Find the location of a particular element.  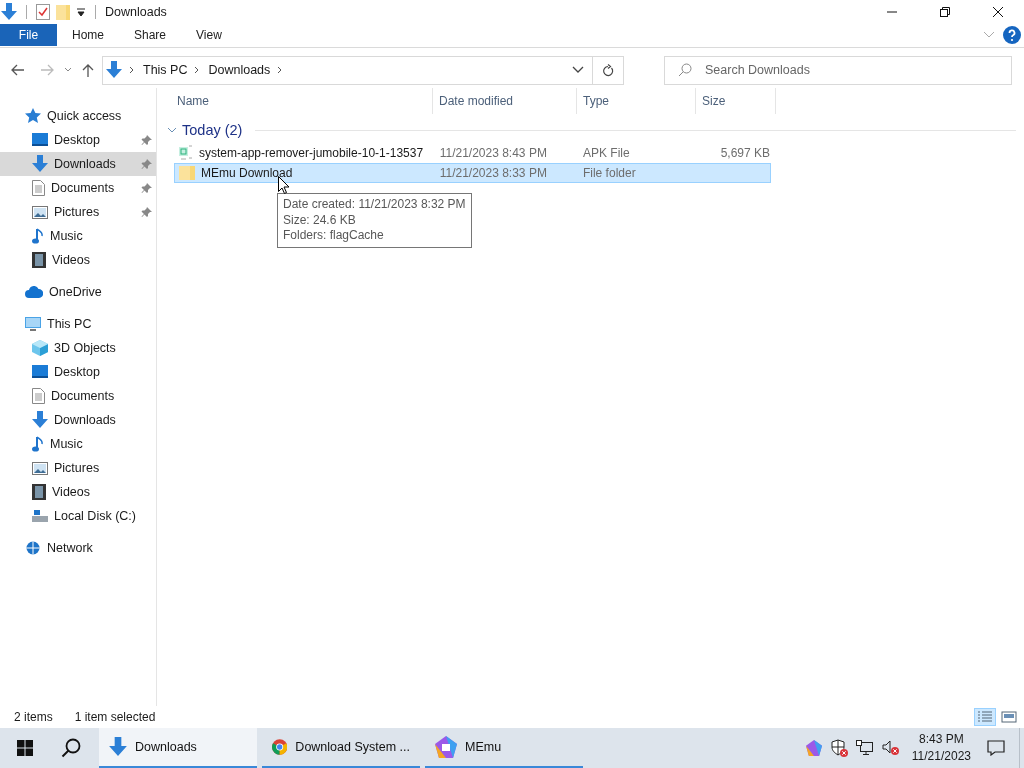

table-cell-text: APK File is located at coordinates (606, 153).